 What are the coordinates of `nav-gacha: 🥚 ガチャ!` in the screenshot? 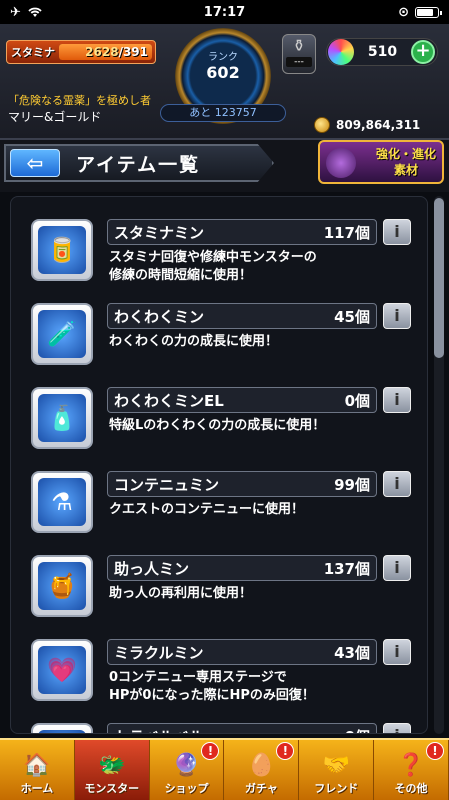 It's located at (262, 770).